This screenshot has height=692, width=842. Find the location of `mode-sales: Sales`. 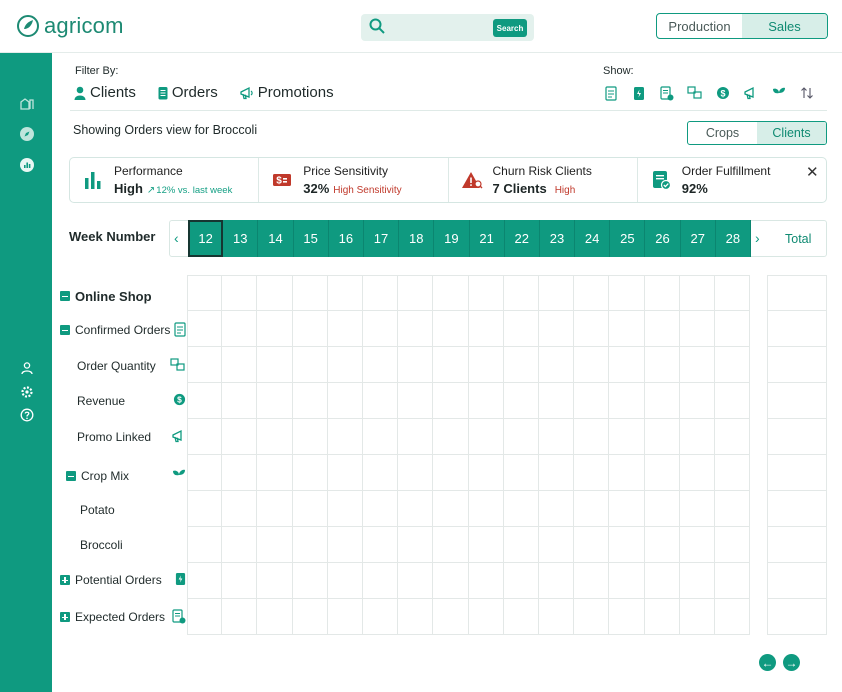

mode-sales: Sales is located at coordinates (784, 26).